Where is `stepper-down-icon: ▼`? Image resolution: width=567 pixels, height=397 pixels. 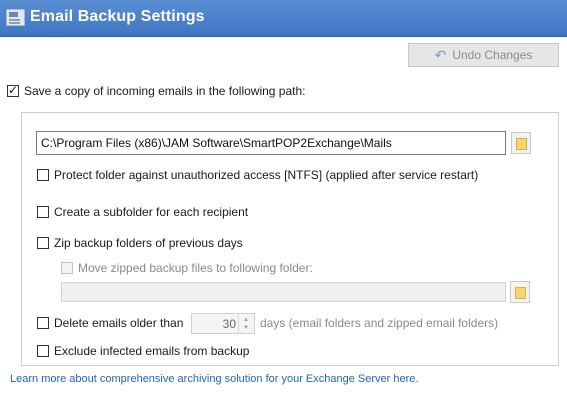 stepper-down-icon: ▼ is located at coordinates (246, 328).